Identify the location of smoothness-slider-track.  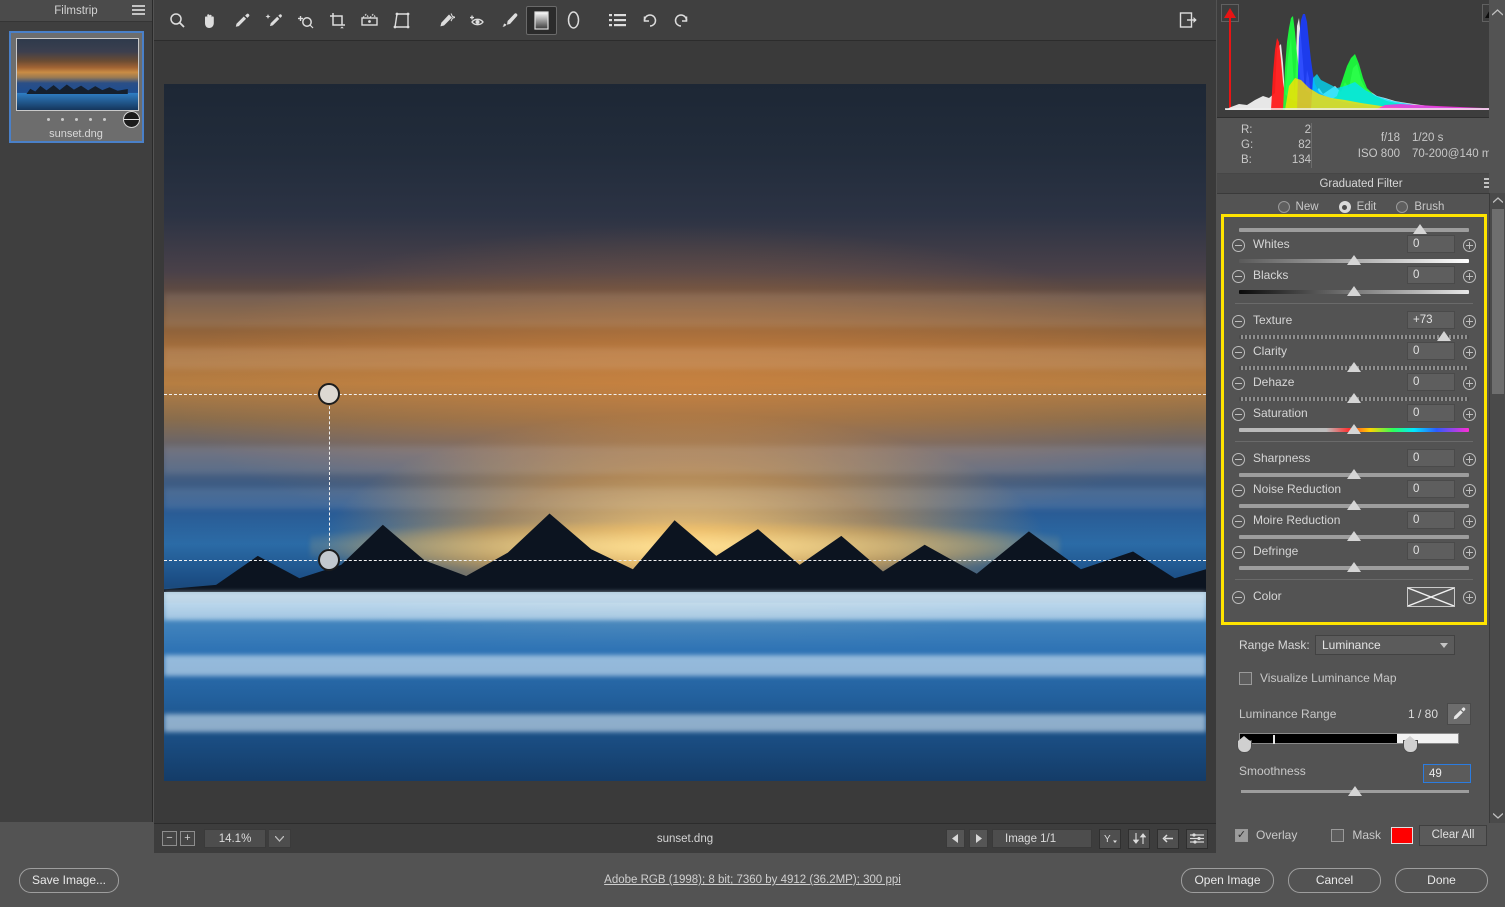
(1355, 791).